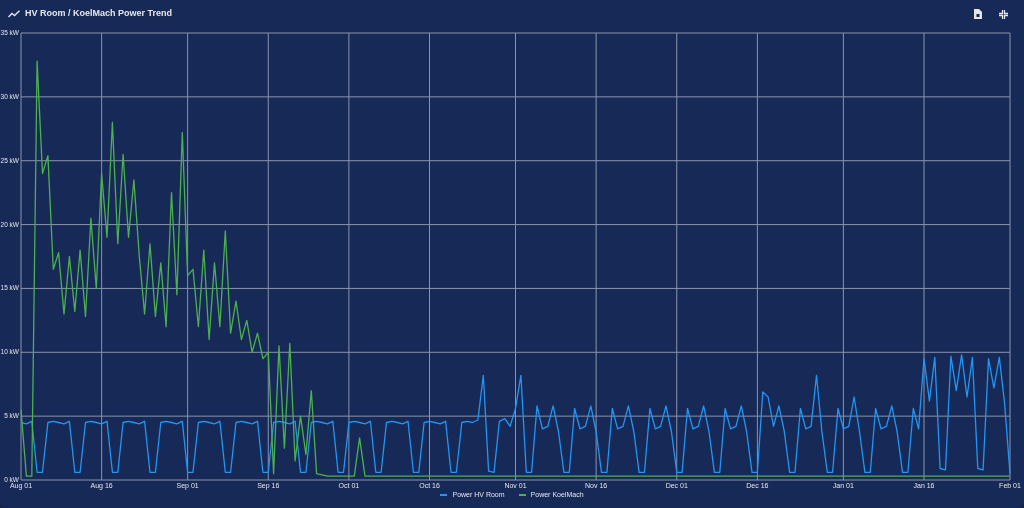 Image resolution: width=1024 pixels, height=508 pixels. What do you see at coordinates (978, 14) in the screenshot?
I see `document-icon` at bounding box center [978, 14].